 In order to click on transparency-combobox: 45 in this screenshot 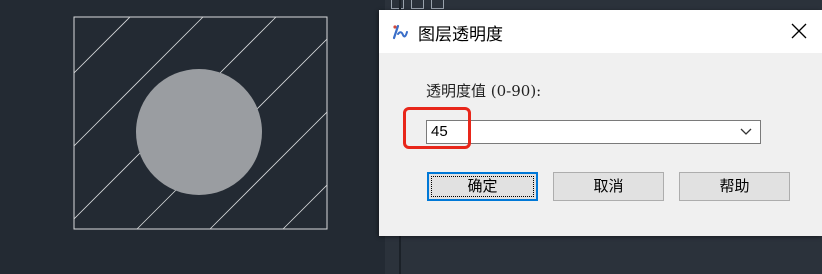, I will do `click(593, 132)`.